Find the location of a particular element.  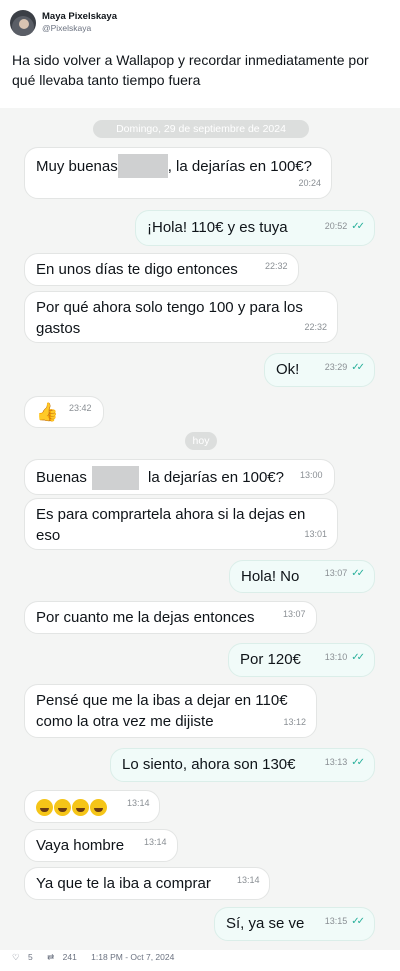

message-incoming: Muy buenas , la dejarías en 100€? 20:24 is located at coordinates (178, 173).